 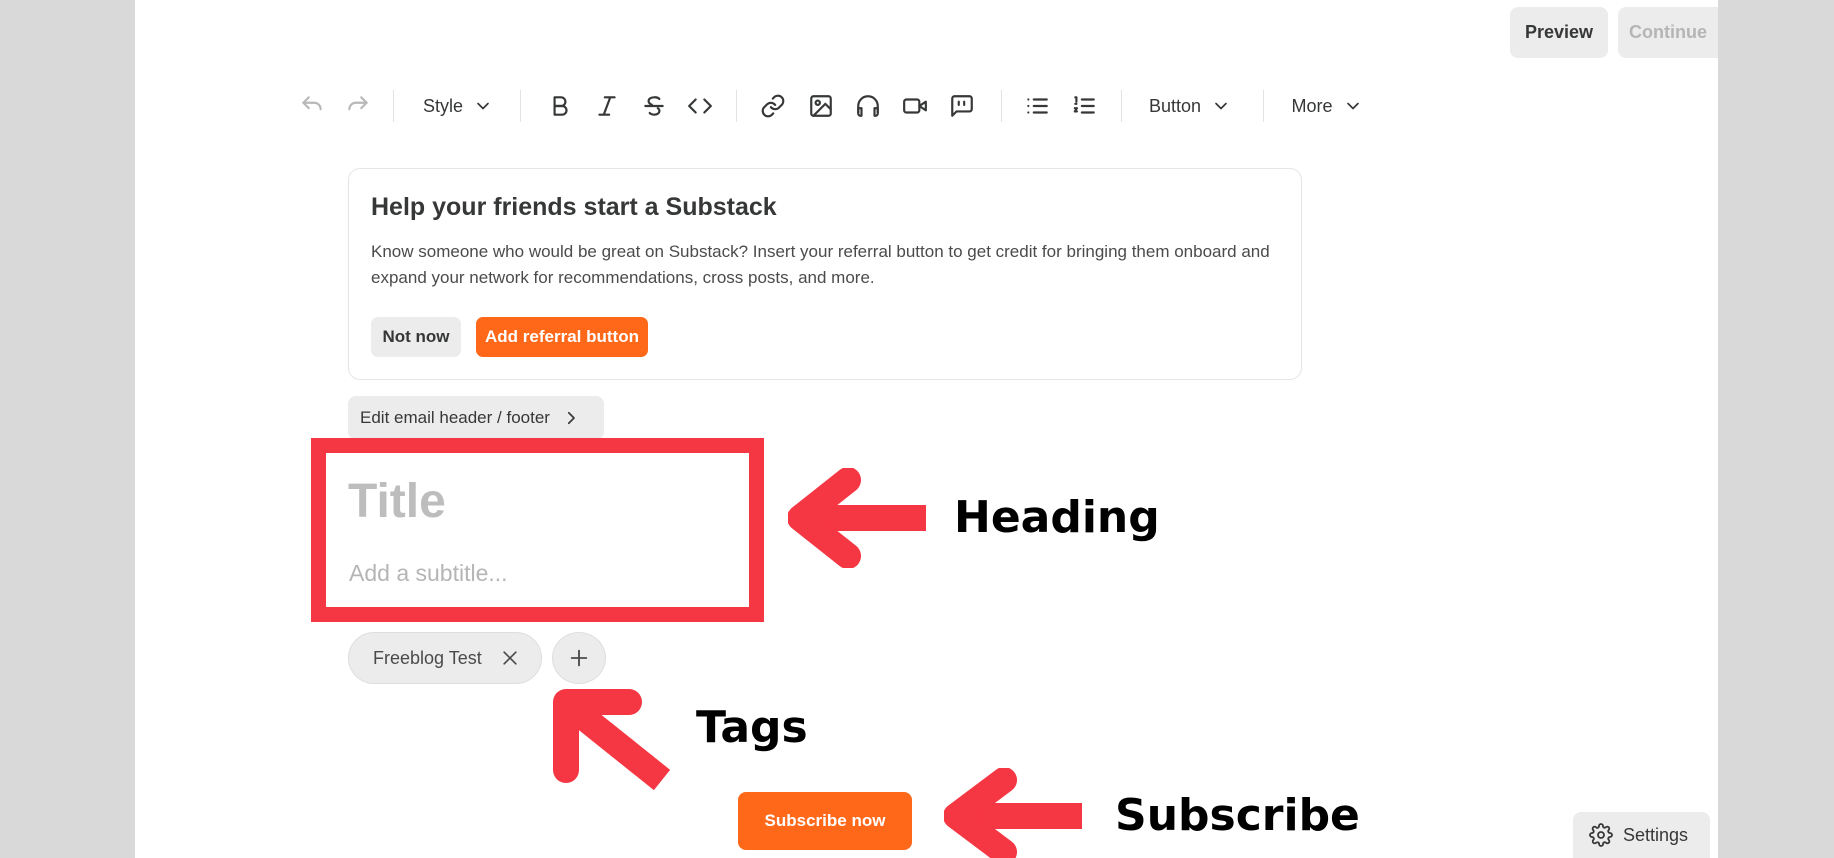 I want to click on redo-icon, so click(x=358, y=106).